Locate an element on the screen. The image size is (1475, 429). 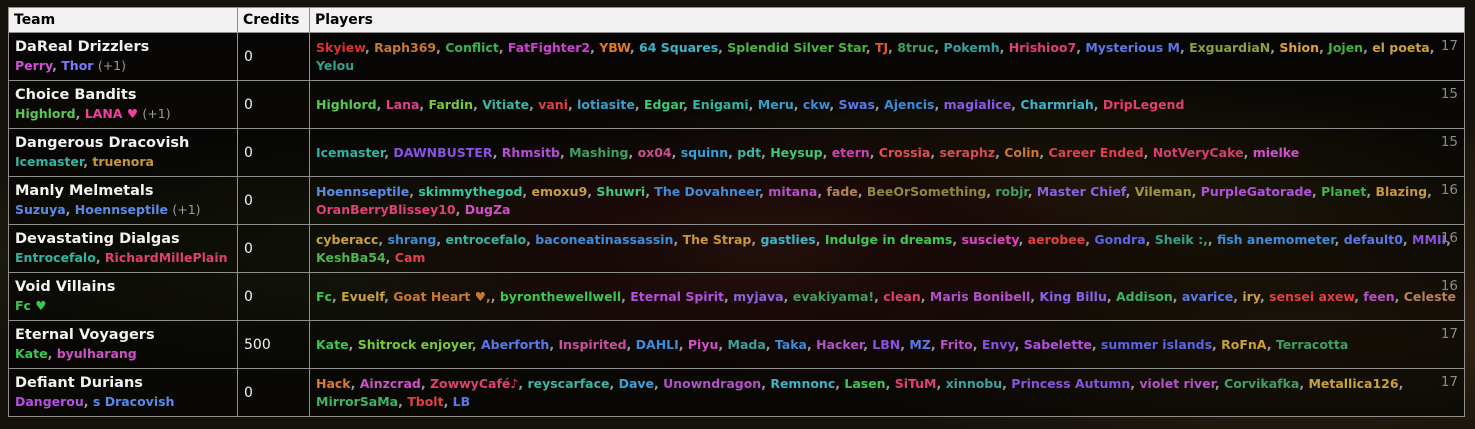
player-name: Icemaster is located at coordinates (350, 152).